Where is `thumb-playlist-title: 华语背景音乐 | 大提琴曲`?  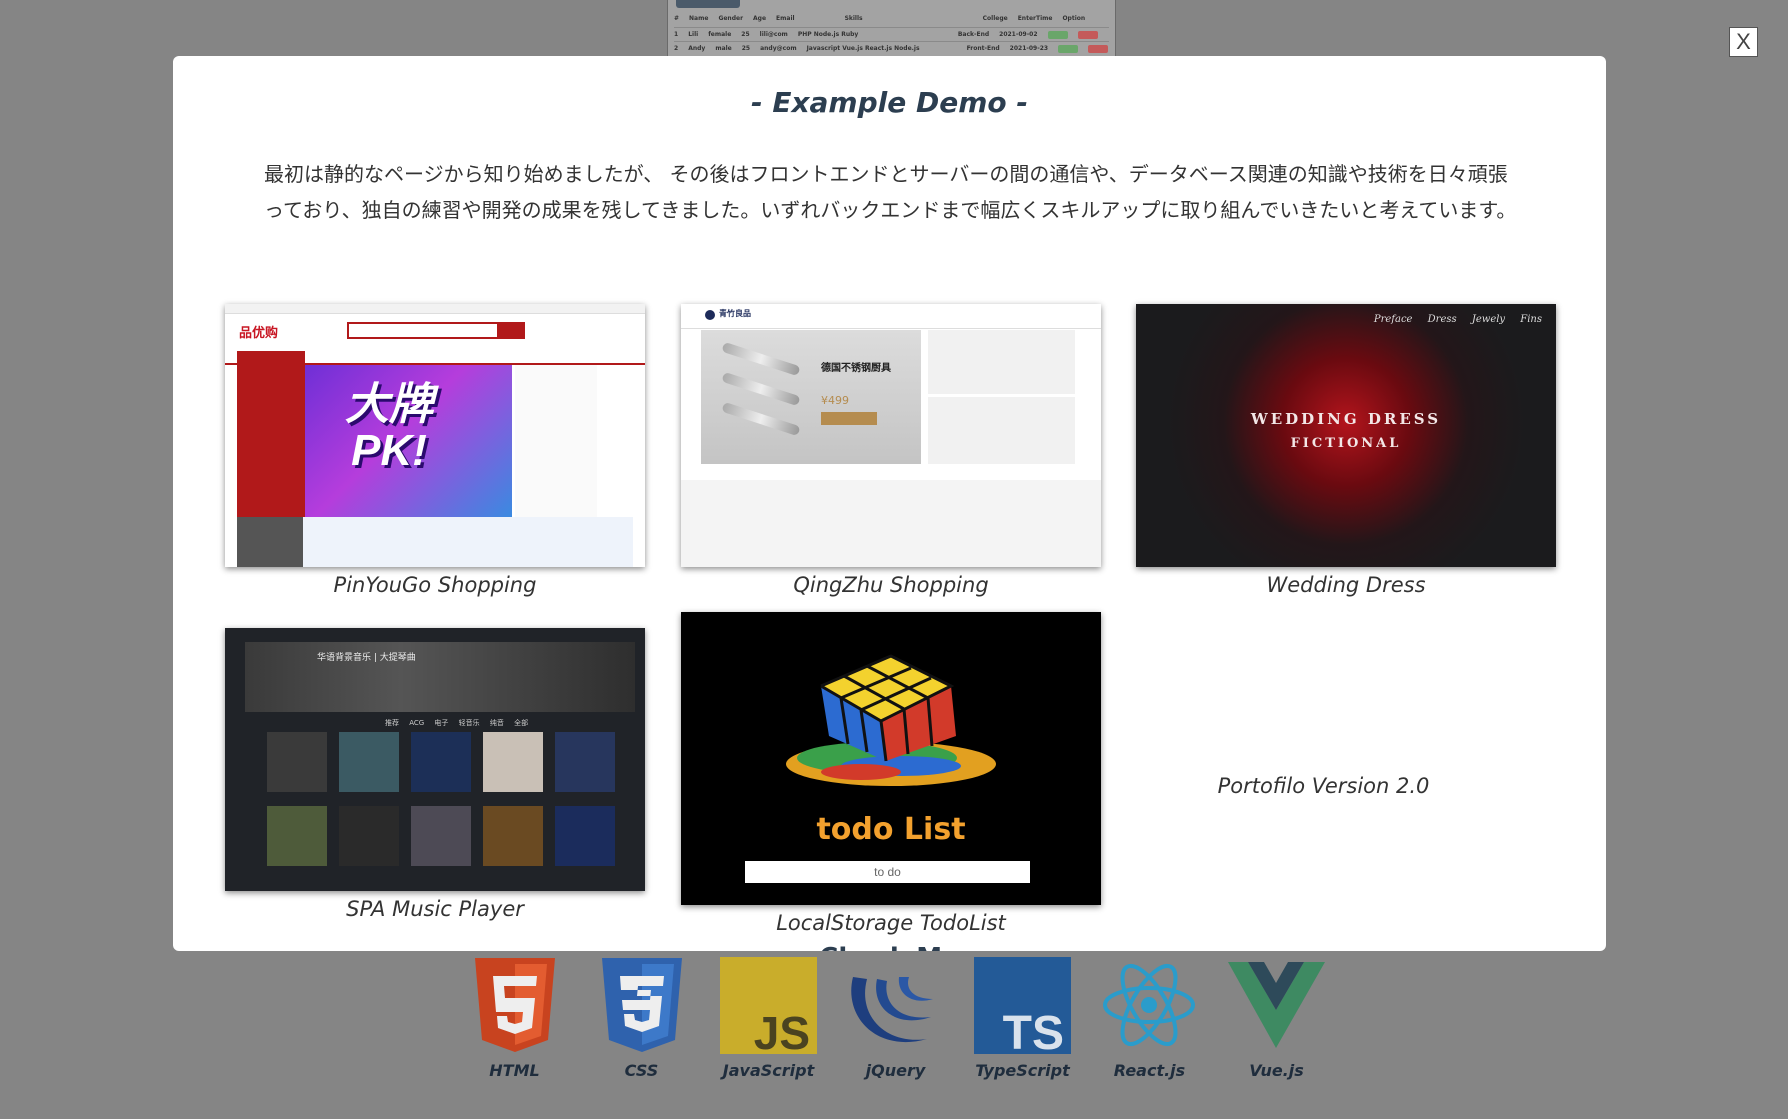 thumb-playlist-title: 华语背景音乐 | 大提琴曲 is located at coordinates (366, 658).